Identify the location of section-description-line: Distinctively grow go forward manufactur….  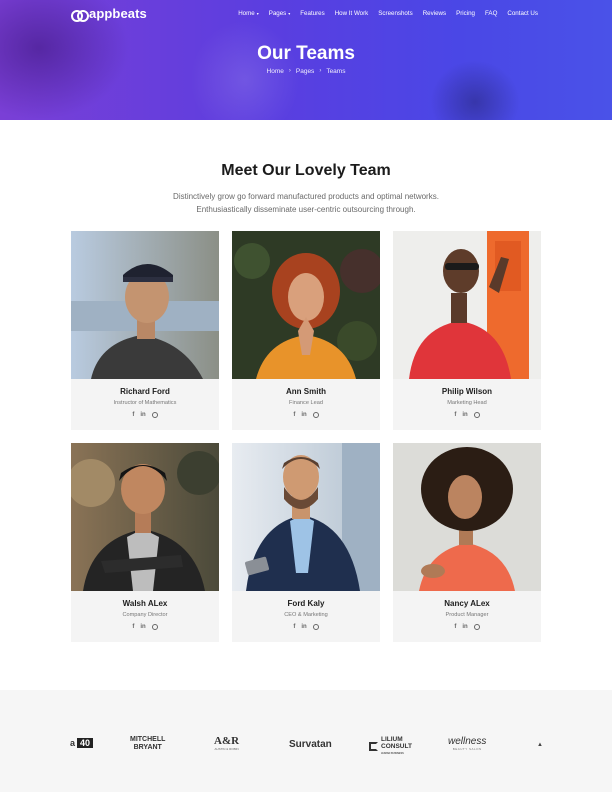
(306, 196).